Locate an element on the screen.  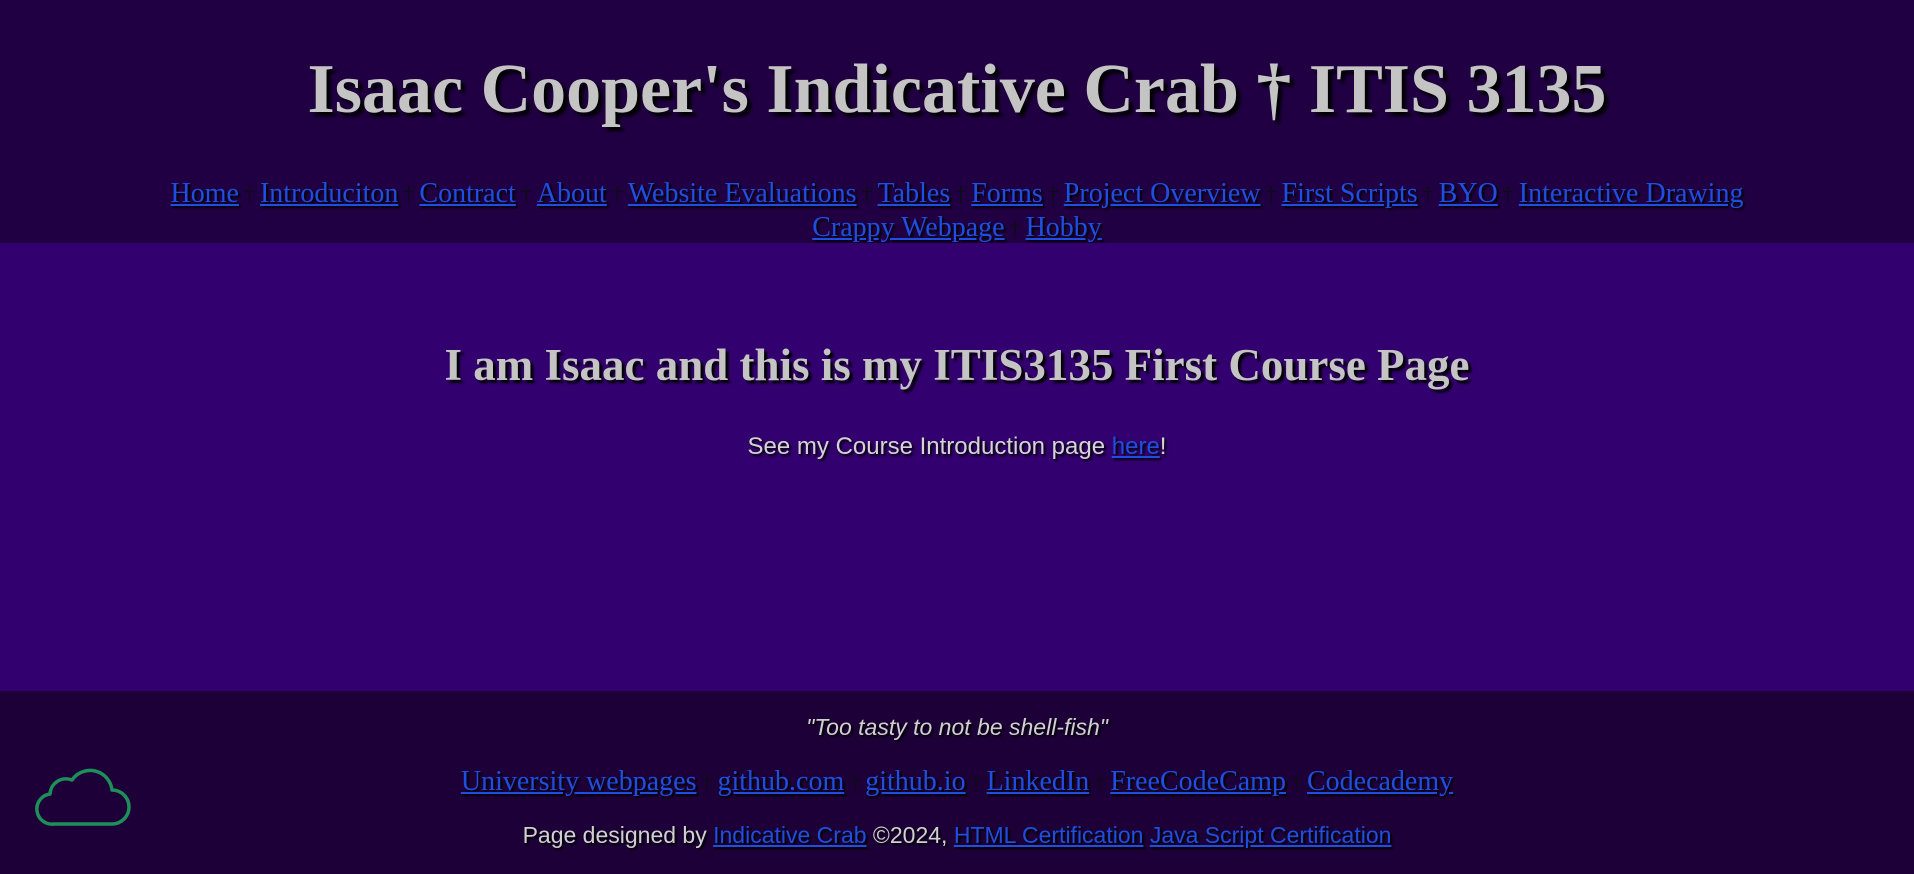
footer-link-freecodecamp: FreeCodeCamp is located at coordinates (1198, 781).